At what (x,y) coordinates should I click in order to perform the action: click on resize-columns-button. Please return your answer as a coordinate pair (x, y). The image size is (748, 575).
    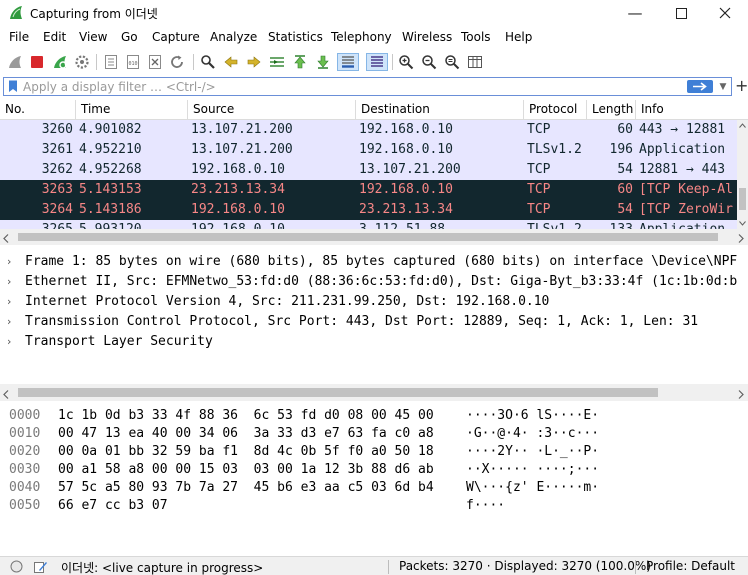
    Looking at the image, I should click on (475, 62).